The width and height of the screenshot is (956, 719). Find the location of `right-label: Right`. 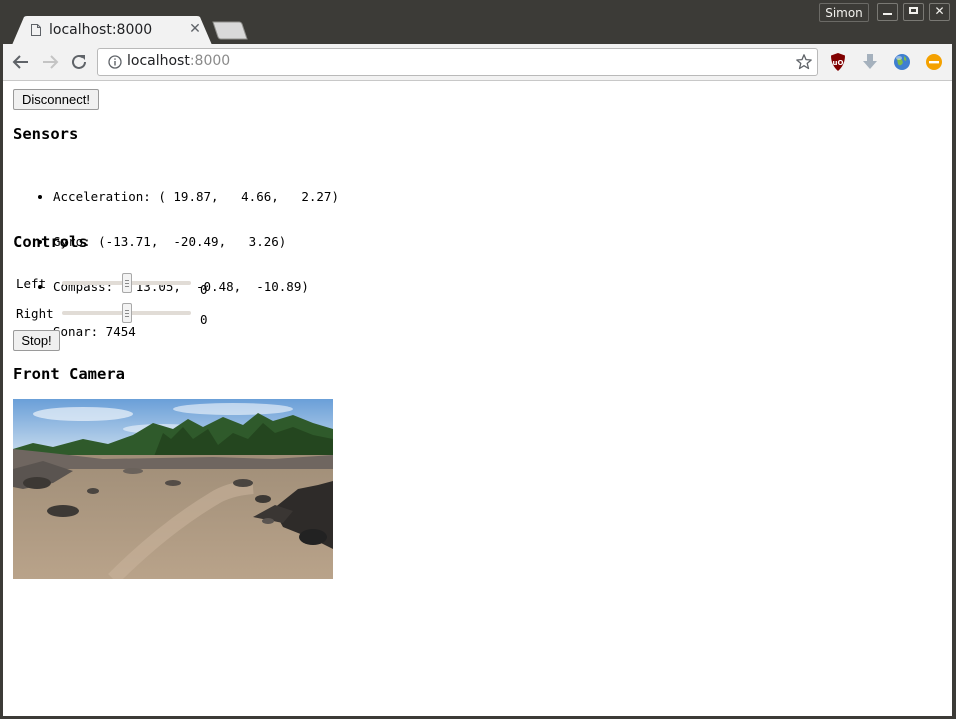

right-label: Right is located at coordinates (35, 313).